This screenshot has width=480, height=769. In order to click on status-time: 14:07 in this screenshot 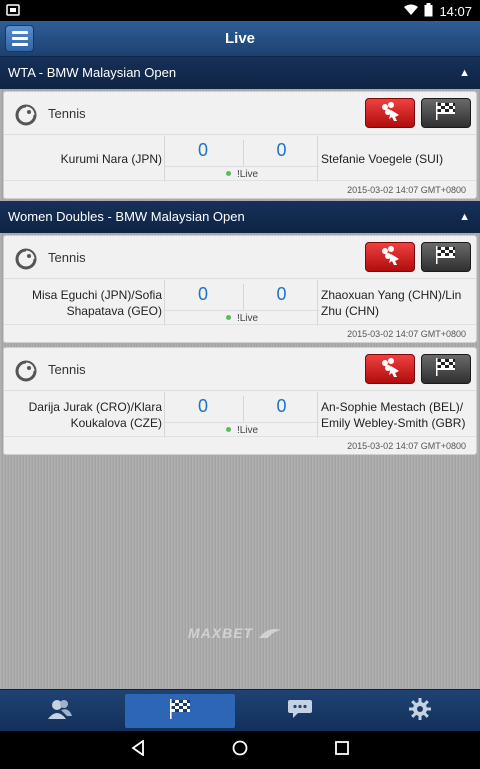, I will do `click(455, 11)`.